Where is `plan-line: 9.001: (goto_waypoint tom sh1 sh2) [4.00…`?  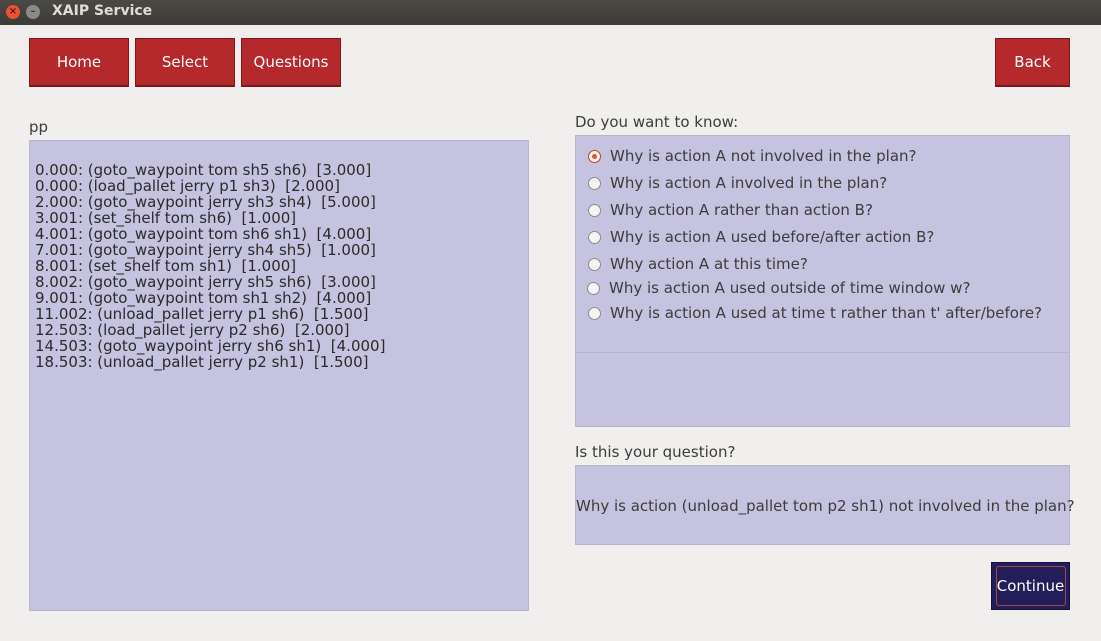
plan-line: 9.001: (goto_waypoint tom sh1 sh2) [4.00… is located at coordinates (203, 298).